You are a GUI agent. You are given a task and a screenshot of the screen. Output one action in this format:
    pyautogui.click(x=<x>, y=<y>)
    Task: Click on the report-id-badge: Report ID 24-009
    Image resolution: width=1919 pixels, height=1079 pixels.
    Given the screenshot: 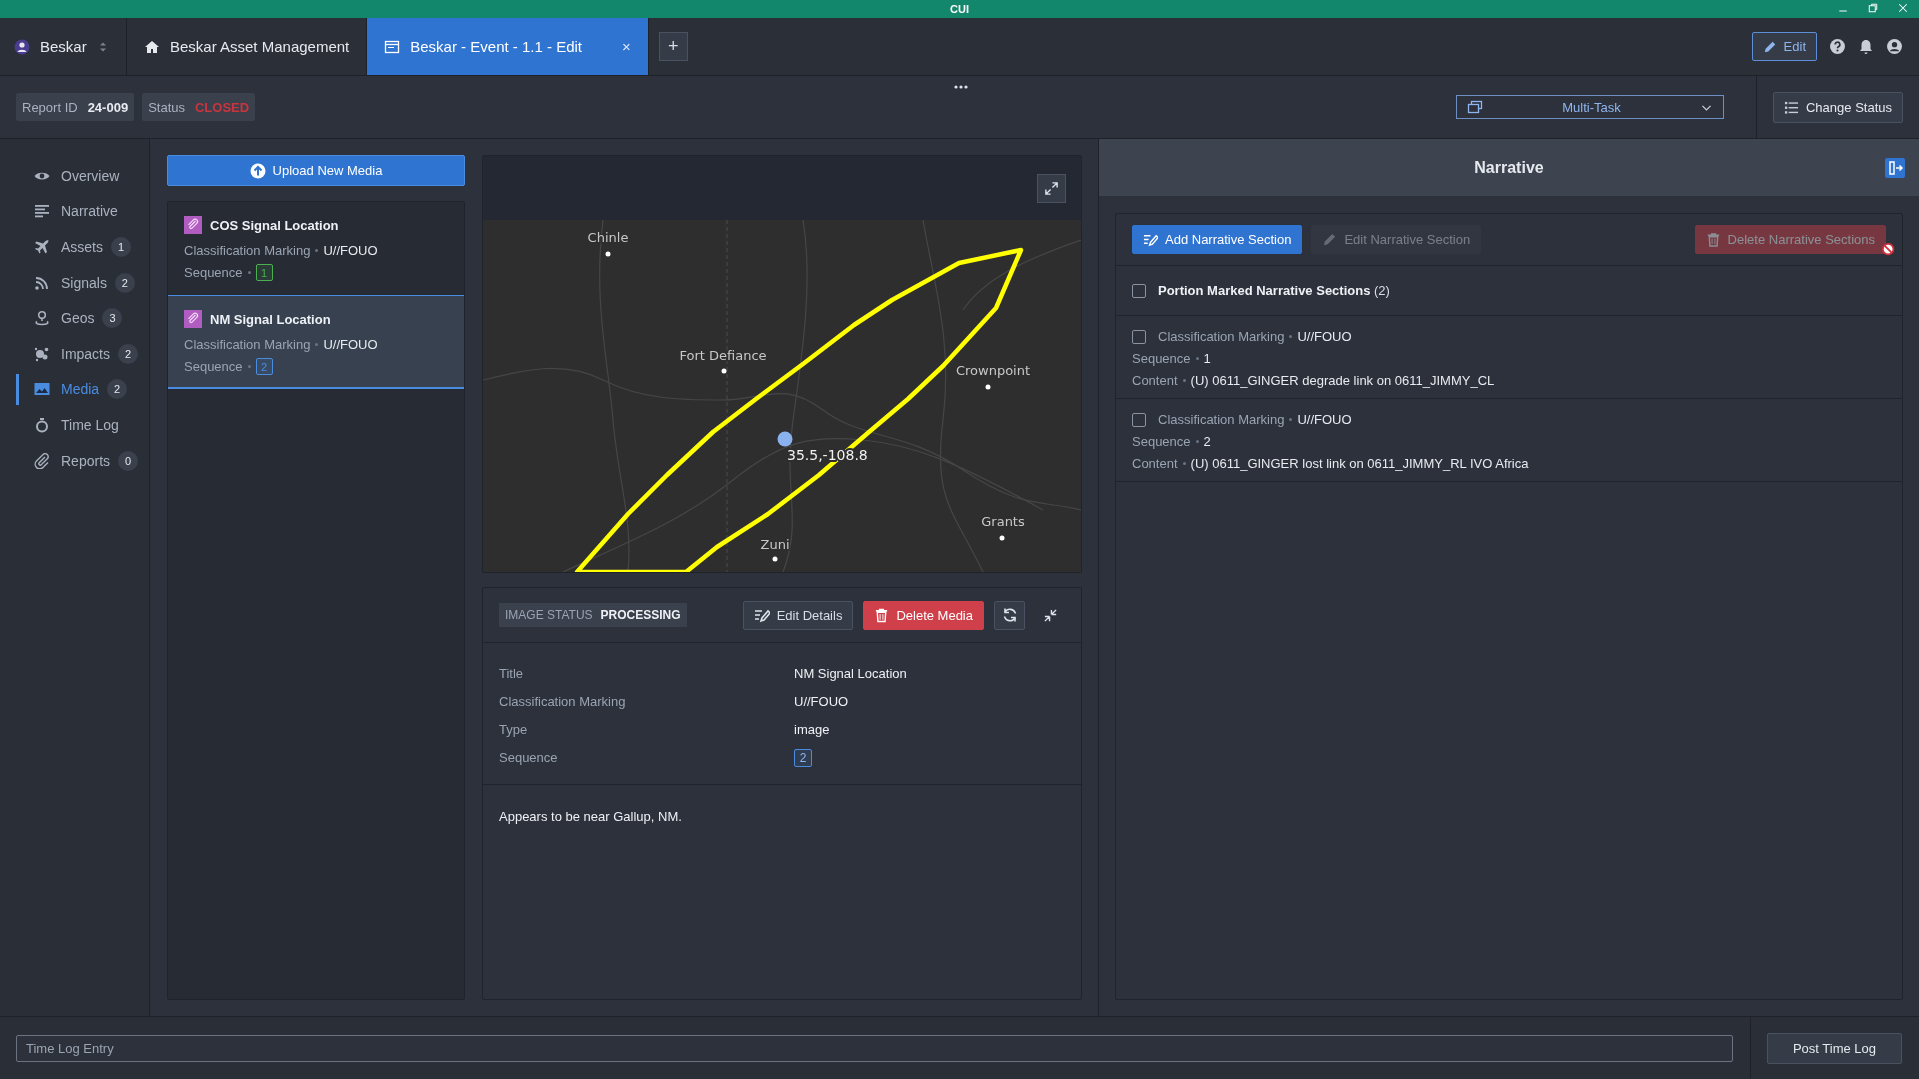 What is the action you would take?
    pyautogui.click(x=75, y=107)
    